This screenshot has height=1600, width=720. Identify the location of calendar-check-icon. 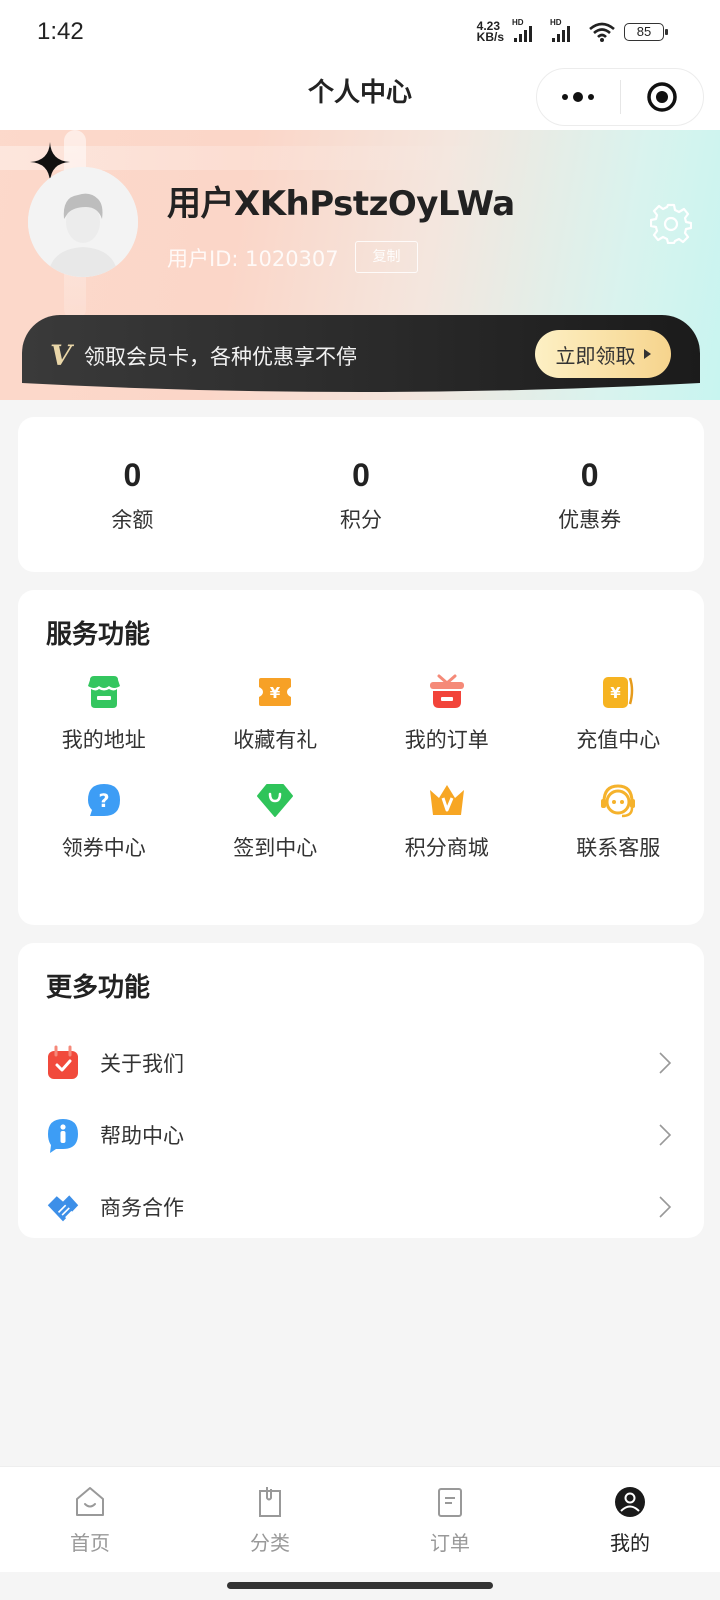
(63, 1062).